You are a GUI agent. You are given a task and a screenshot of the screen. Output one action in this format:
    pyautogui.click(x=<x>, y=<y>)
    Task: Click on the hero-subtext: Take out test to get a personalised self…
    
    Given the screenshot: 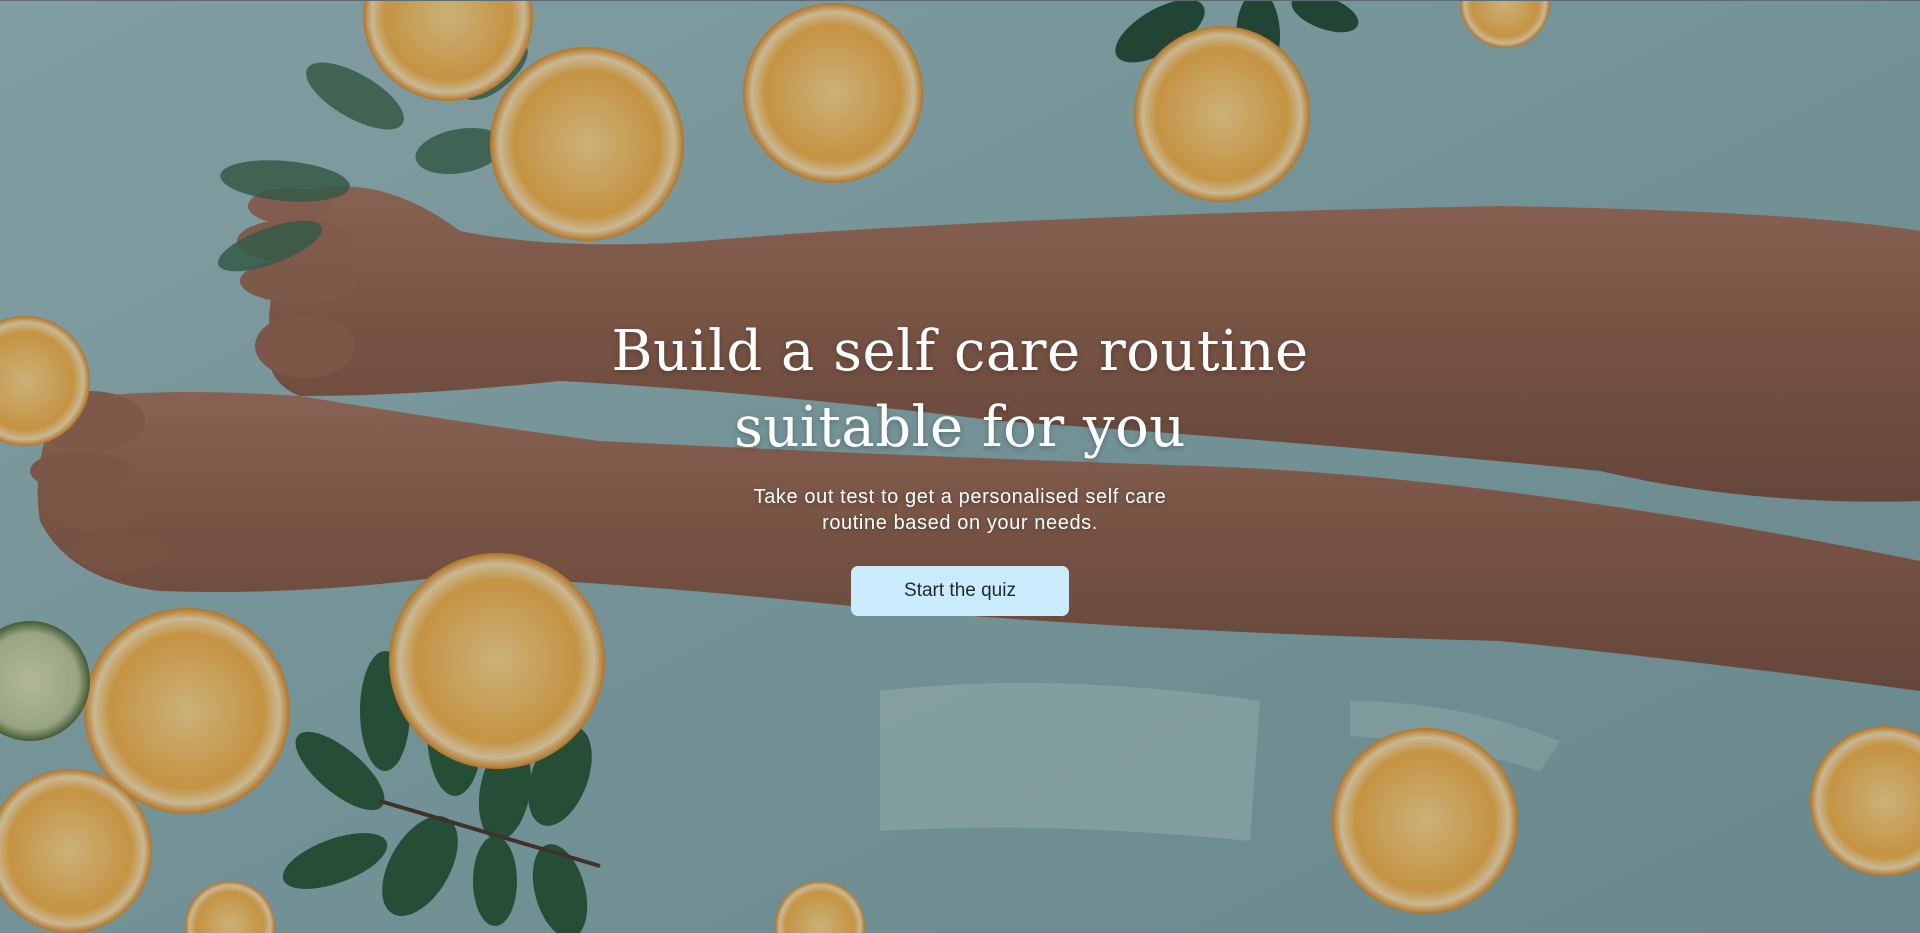 What is the action you would take?
    pyautogui.click(x=960, y=510)
    